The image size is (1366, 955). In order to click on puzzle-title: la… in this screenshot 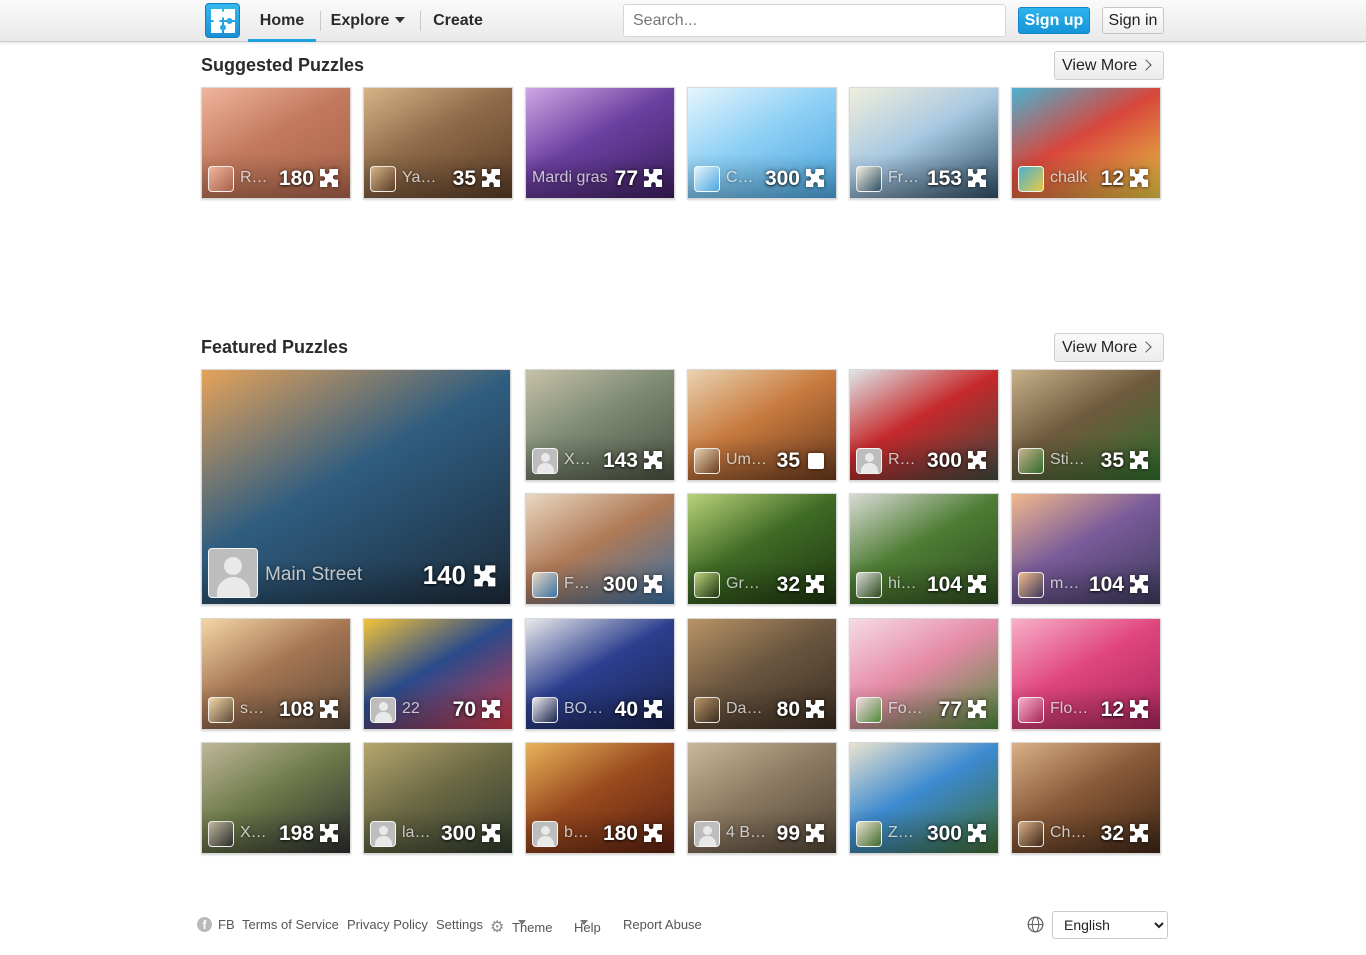, I will do `click(416, 832)`.